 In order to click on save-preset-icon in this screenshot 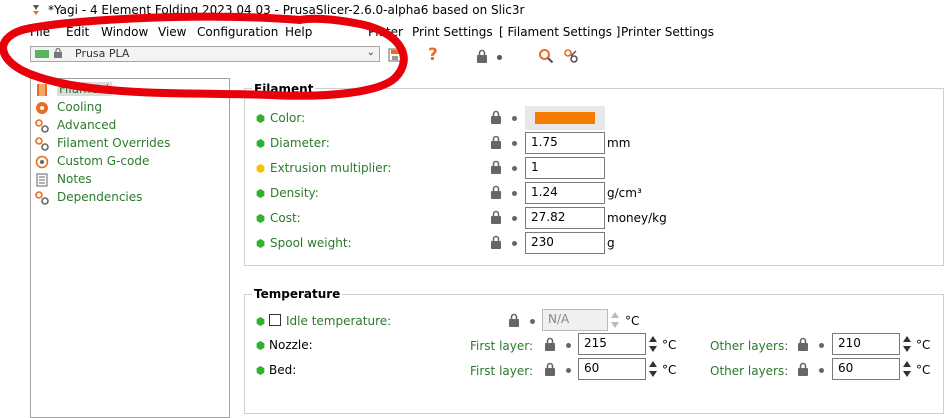, I will do `click(395, 55)`.